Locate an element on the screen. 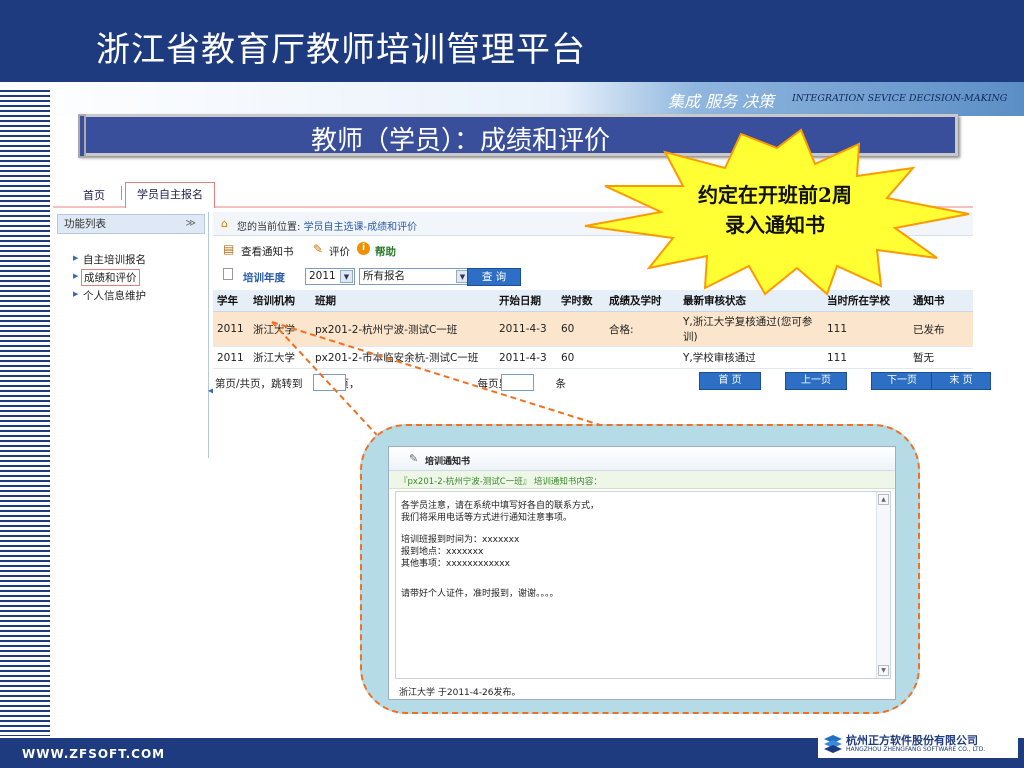 The width and height of the screenshot is (1024, 768). breadcrumb-prefix: 您的当前位置: is located at coordinates (270, 227).